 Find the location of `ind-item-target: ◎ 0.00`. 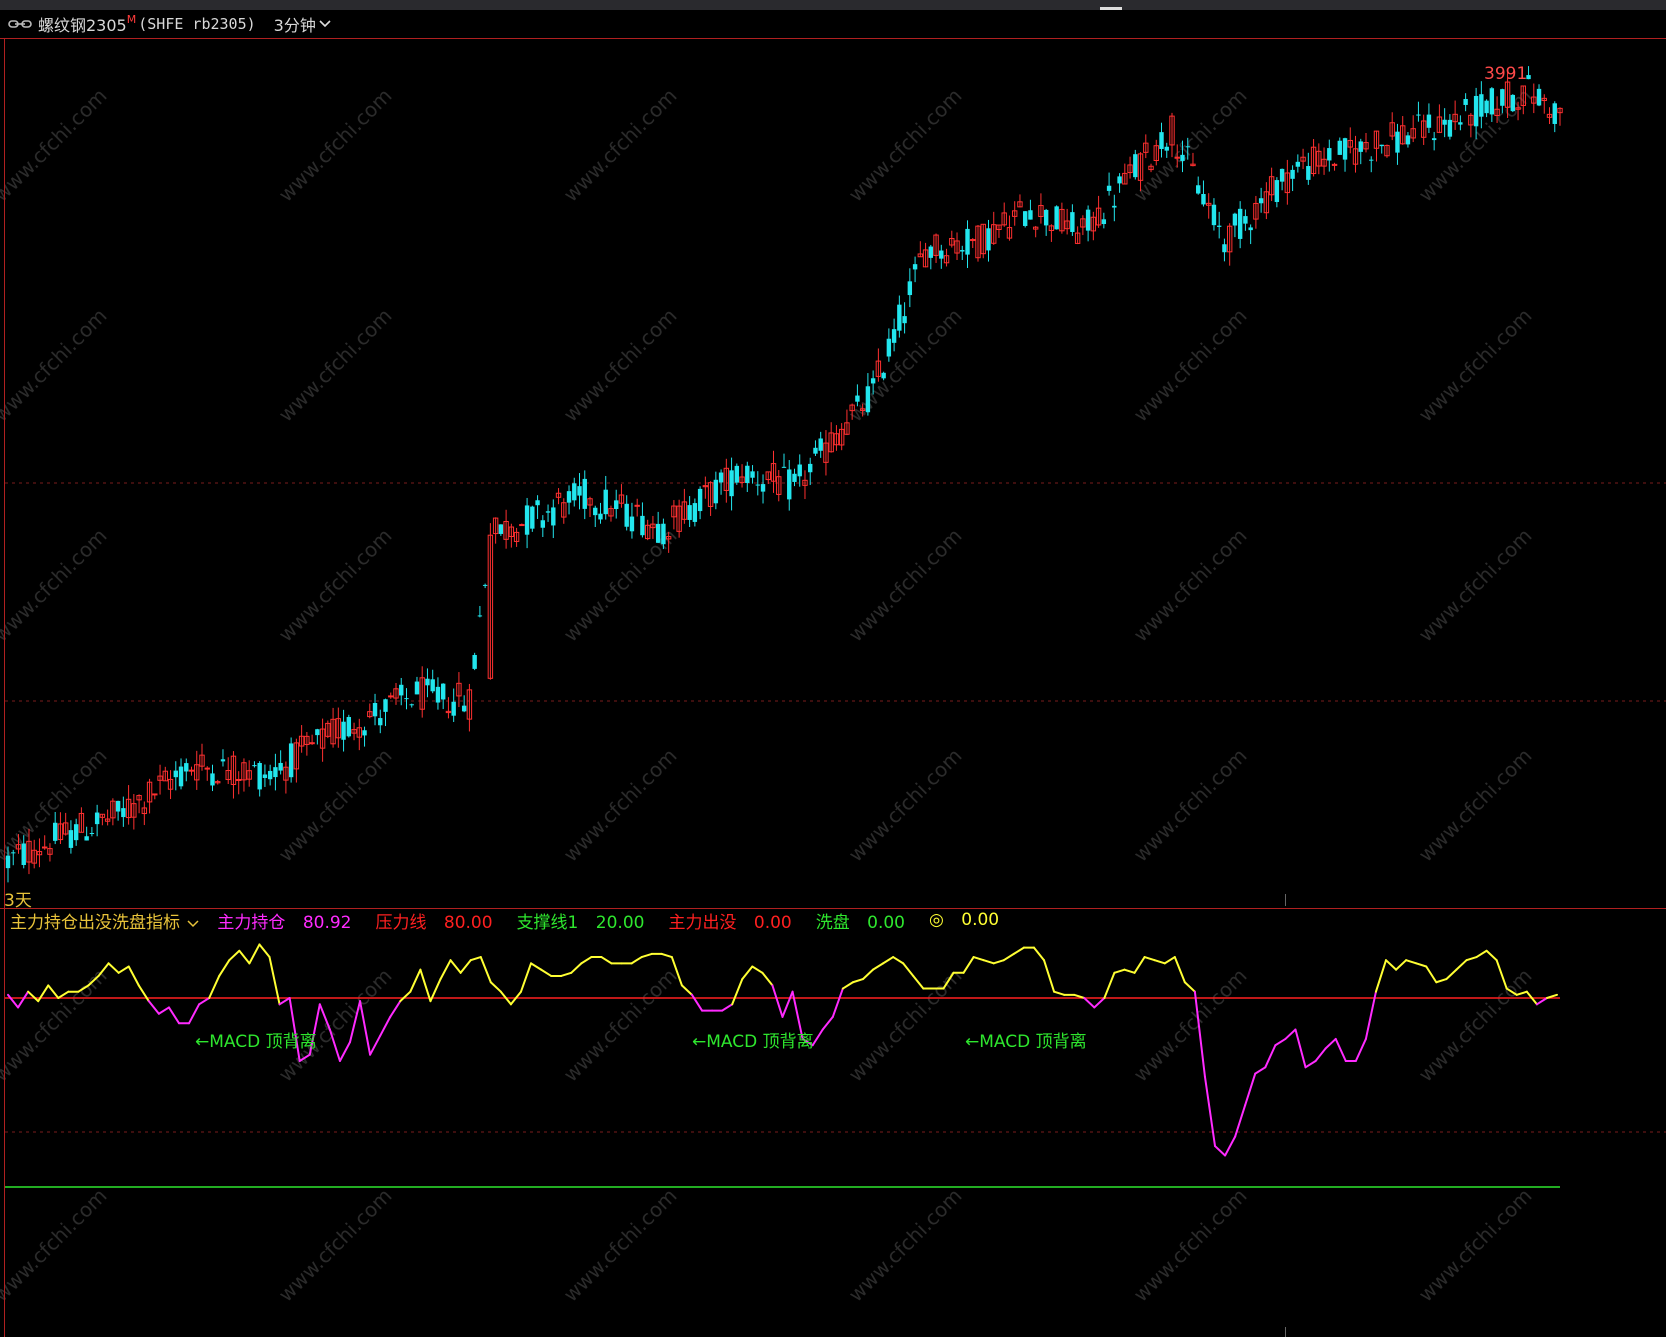

ind-item-target: ◎ 0.00 is located at coordinates (964, 920).